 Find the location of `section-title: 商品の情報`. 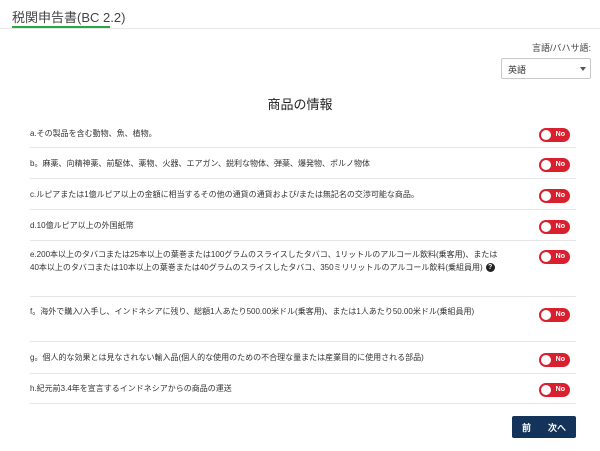

section-title: 商品の情報 is located at coordinates (300, 104).